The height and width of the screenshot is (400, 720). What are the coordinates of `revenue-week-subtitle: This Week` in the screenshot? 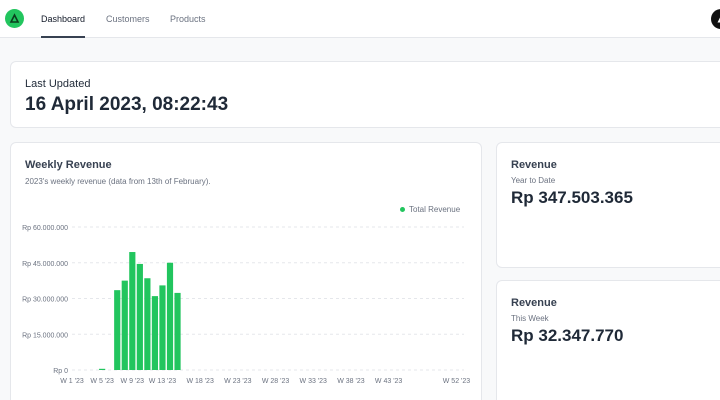 It's located at (530, 318).